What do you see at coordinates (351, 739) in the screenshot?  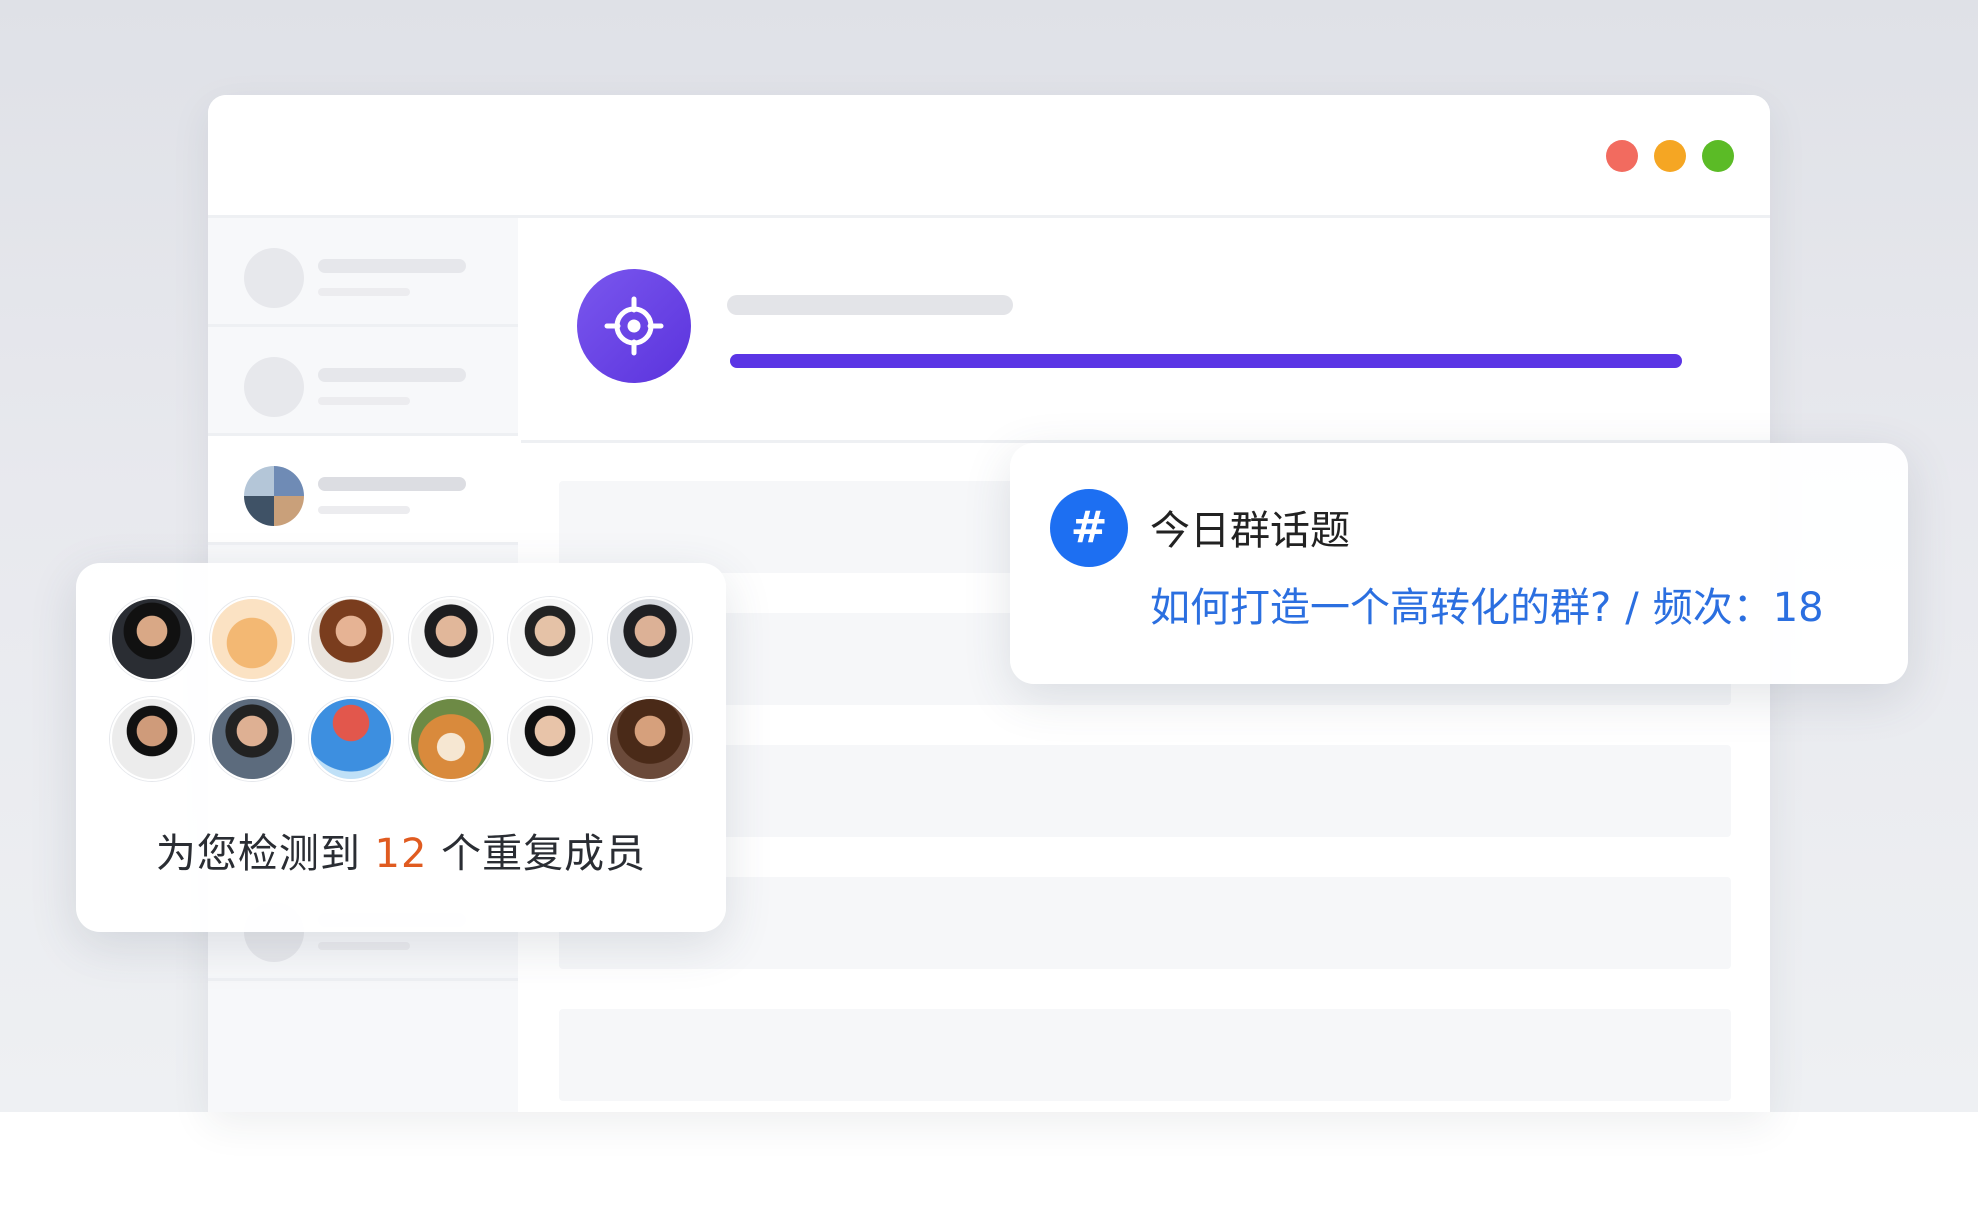 I see `umbrella-avatar` at bounding box center [351, 739].